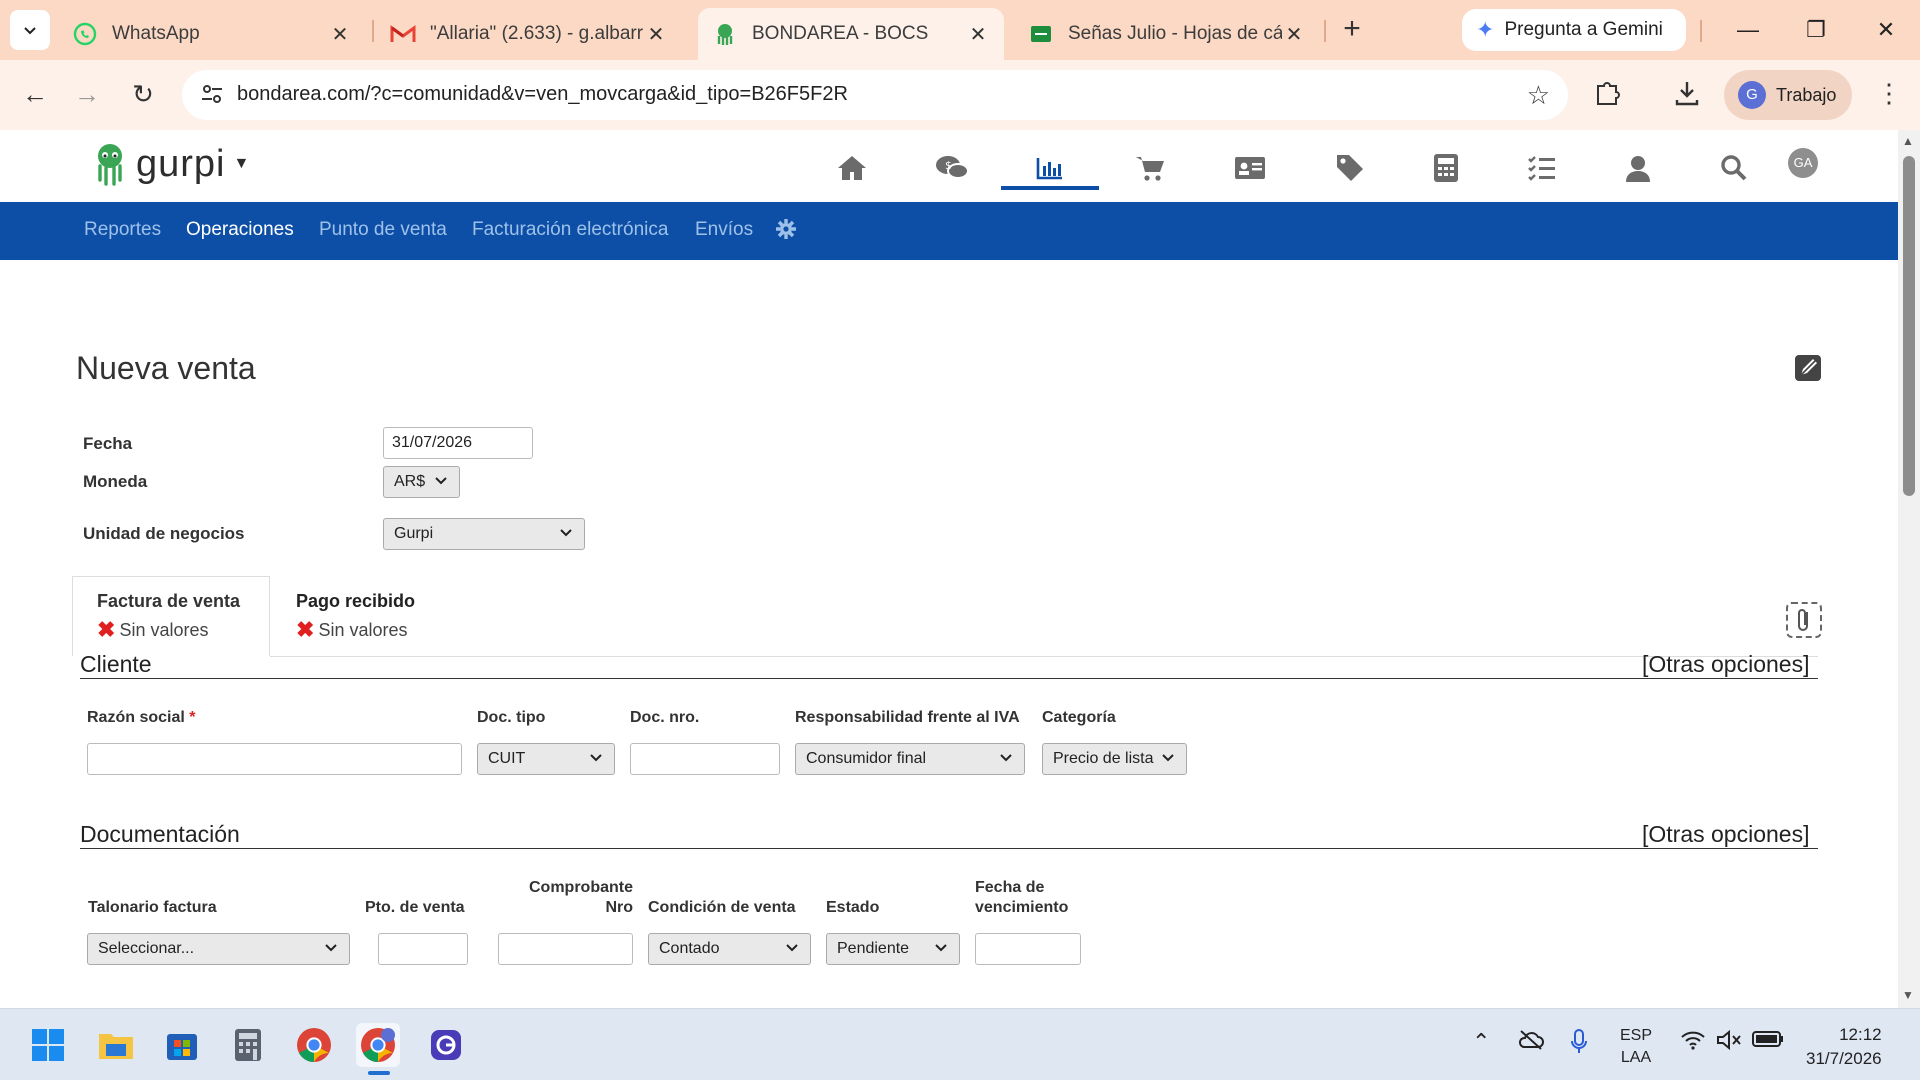 The width and height of the screenshot is (1920, 1080). Describe the element at coordinates (1752, 95) in the screenshot. I see `profile-avatar: G` at that location.